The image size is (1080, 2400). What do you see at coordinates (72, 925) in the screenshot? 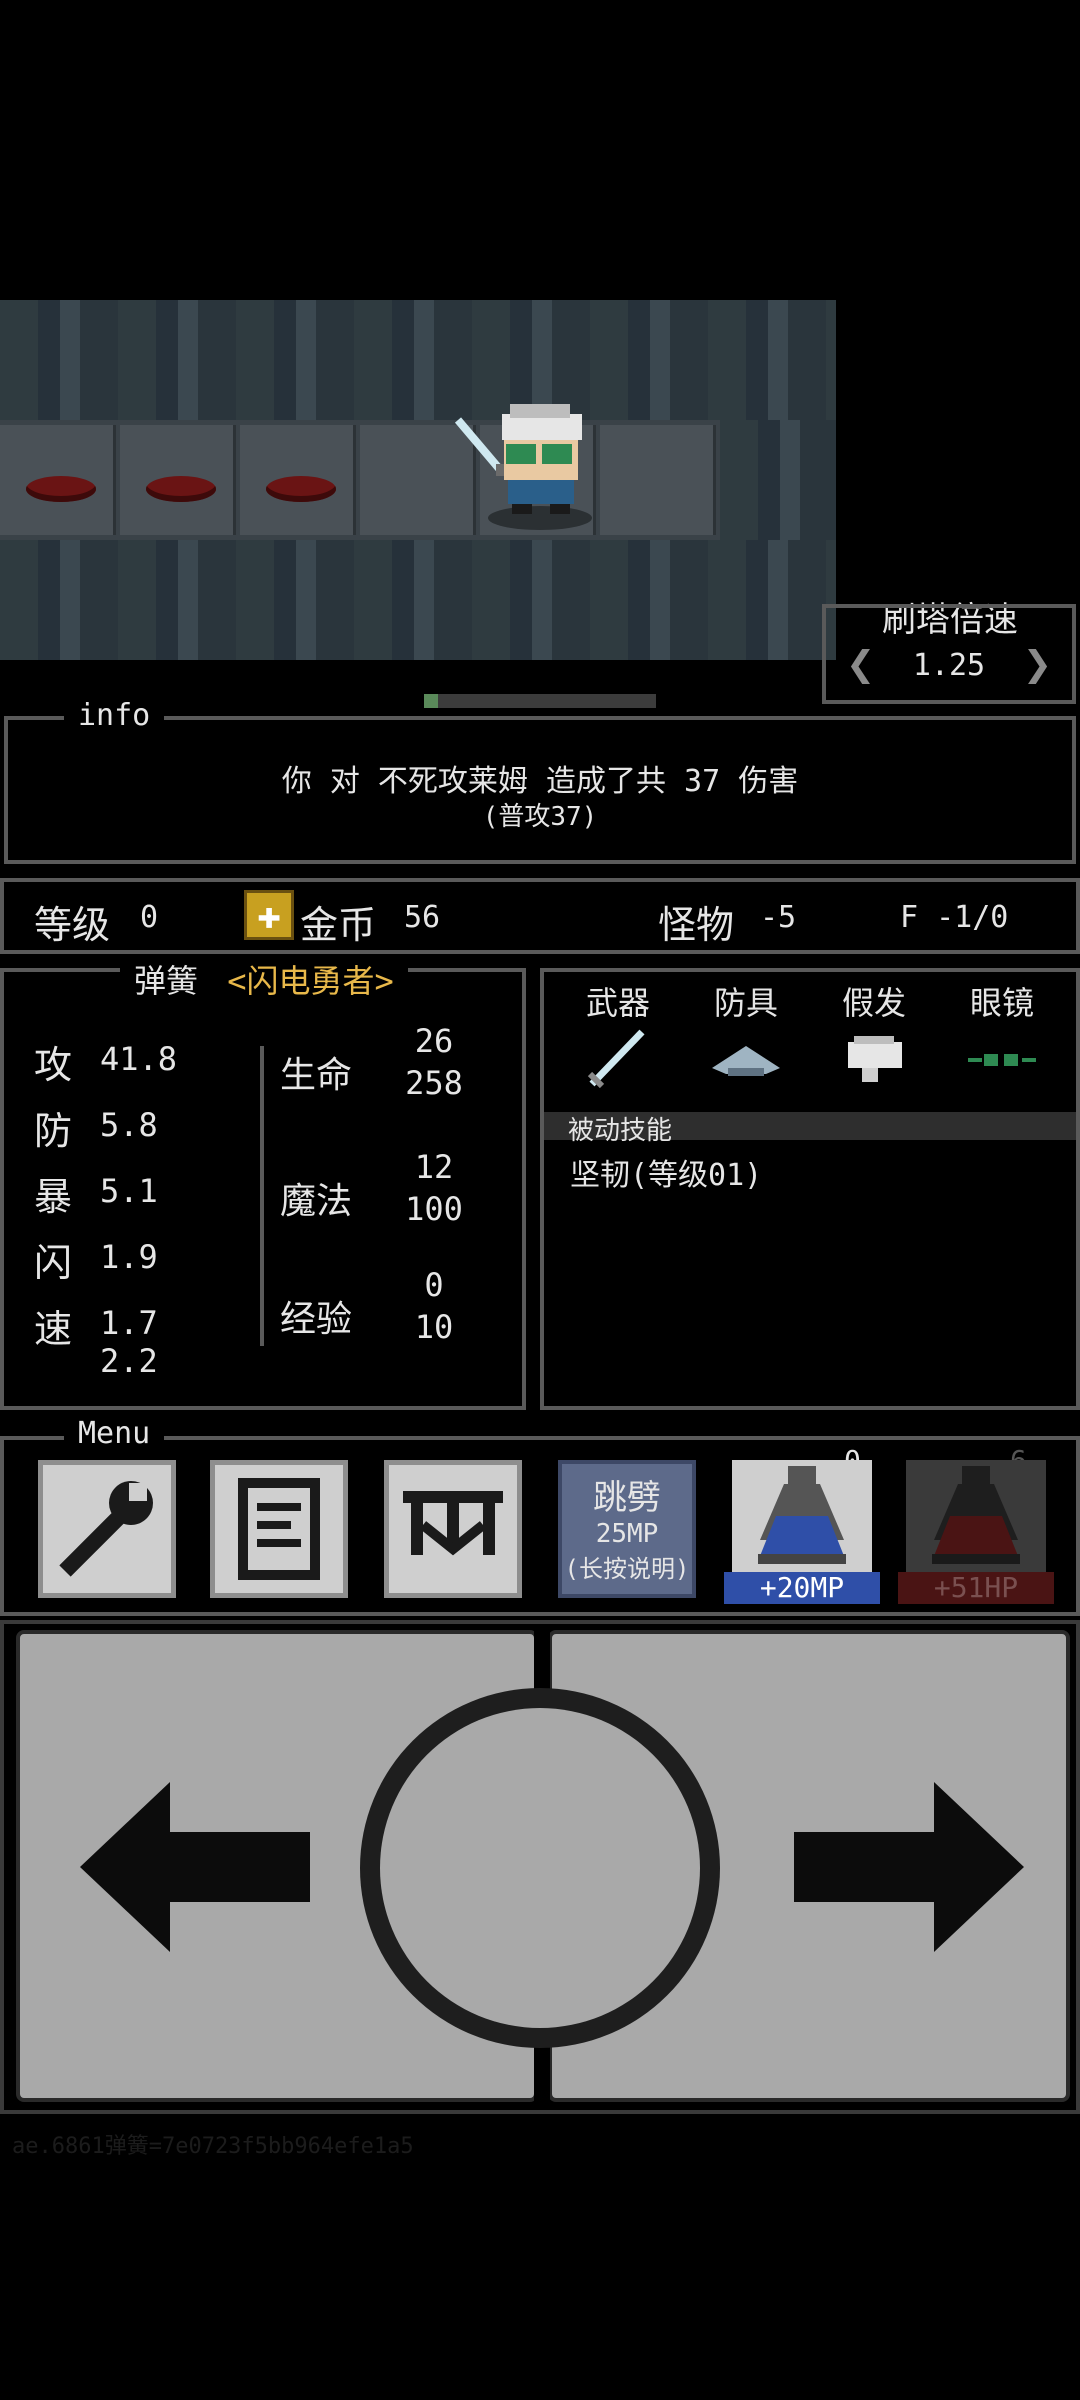
I see `level-label: 等级` at bounding box center [72, 925].